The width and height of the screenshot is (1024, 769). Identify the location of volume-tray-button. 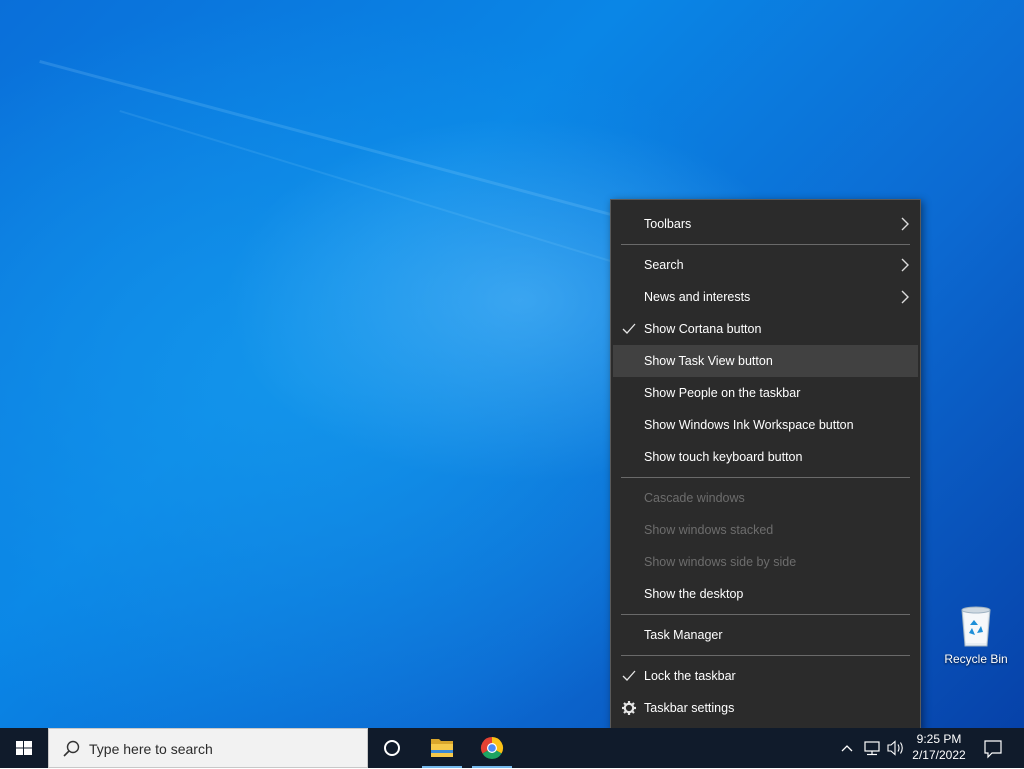
(896, 748).